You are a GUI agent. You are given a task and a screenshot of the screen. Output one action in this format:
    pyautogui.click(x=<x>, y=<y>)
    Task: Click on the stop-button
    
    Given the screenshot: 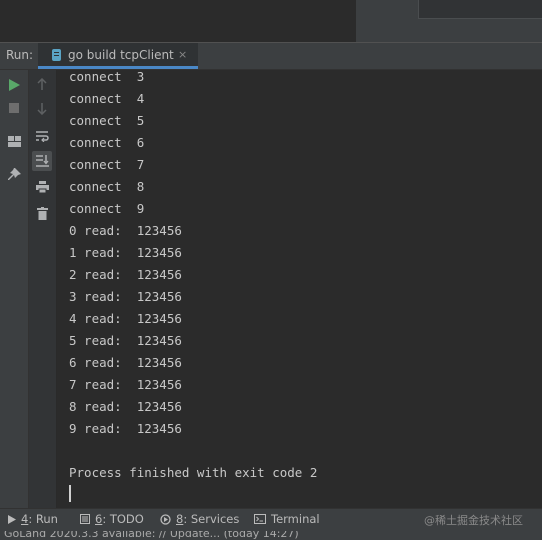 What is the action you would take?
    pyautogui.click(x=14, y=108)
    